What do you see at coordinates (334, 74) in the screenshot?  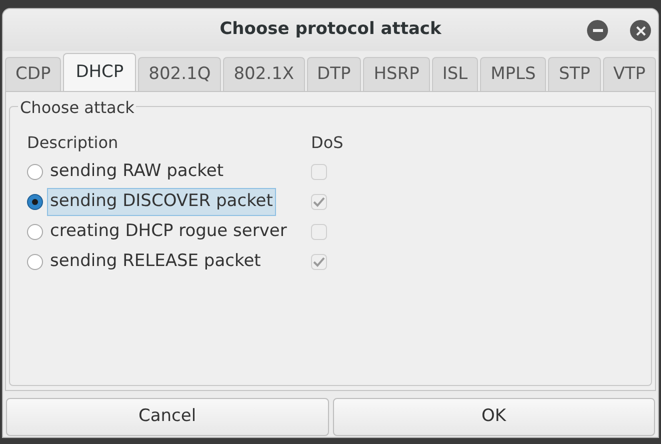 I see `tab: DTP` at bounding box center [334, 74].